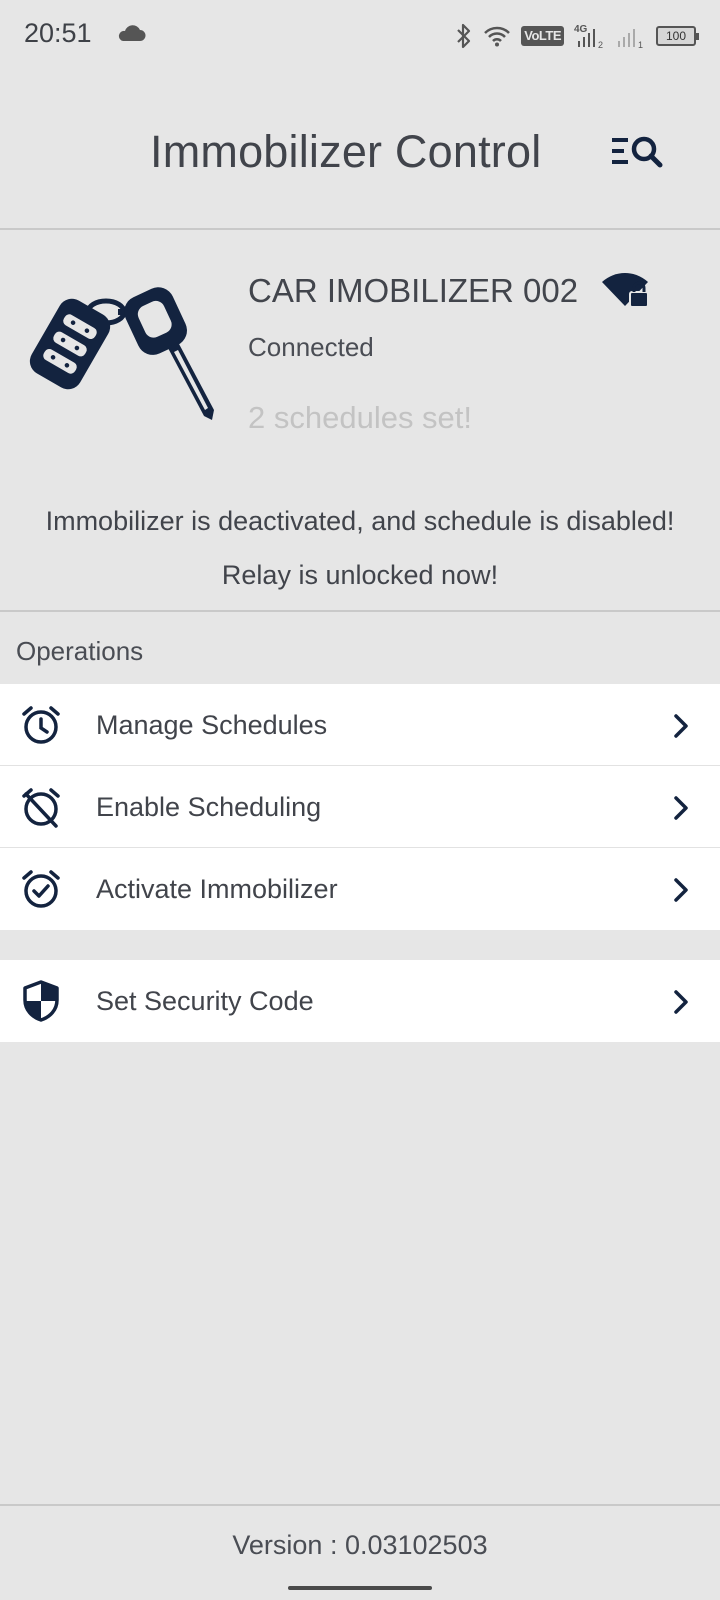  Describe the element at coordinates (630, 39) in the screenshot. I see `signal-icon: 1` at that location.